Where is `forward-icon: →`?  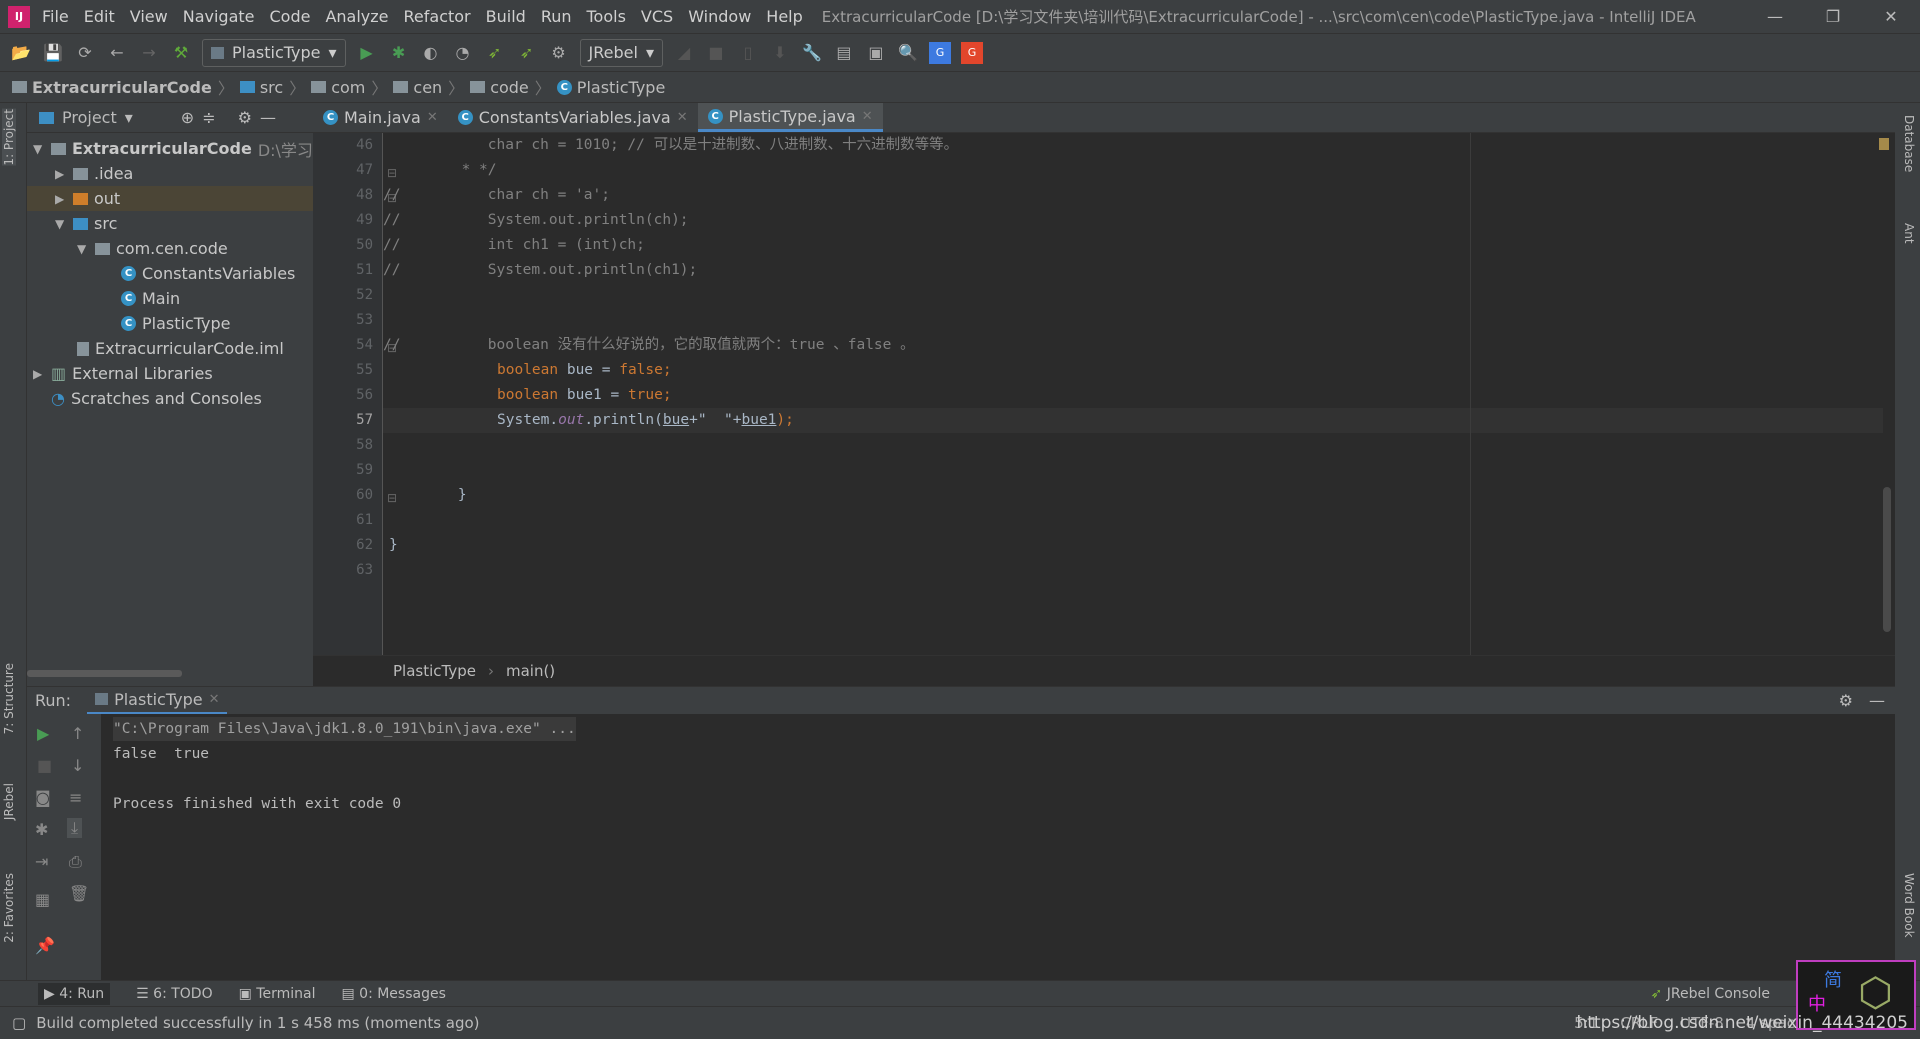 forward-icon: → is located at coordinates (149, 53).